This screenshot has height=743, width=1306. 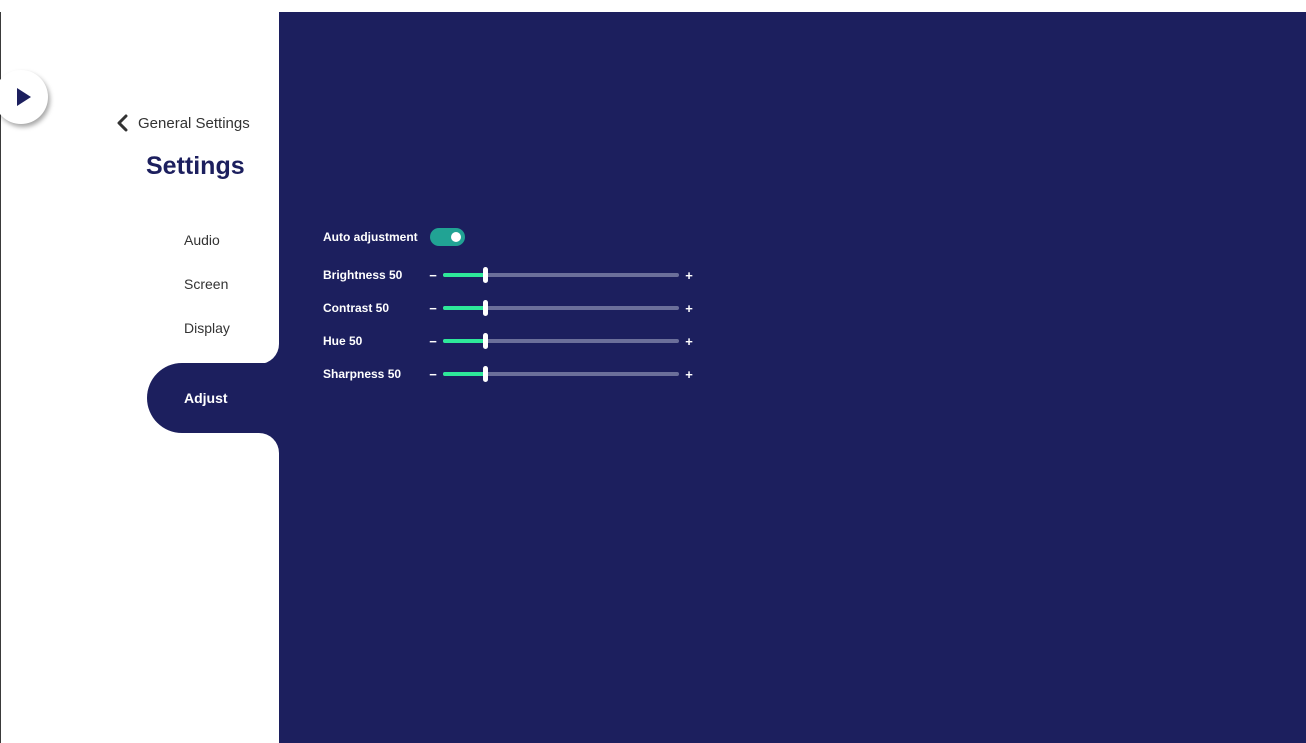 What do you see at coordinates (561, 341) in the screenshot?
I see `hue-slider` at bounding box center [561, 341].